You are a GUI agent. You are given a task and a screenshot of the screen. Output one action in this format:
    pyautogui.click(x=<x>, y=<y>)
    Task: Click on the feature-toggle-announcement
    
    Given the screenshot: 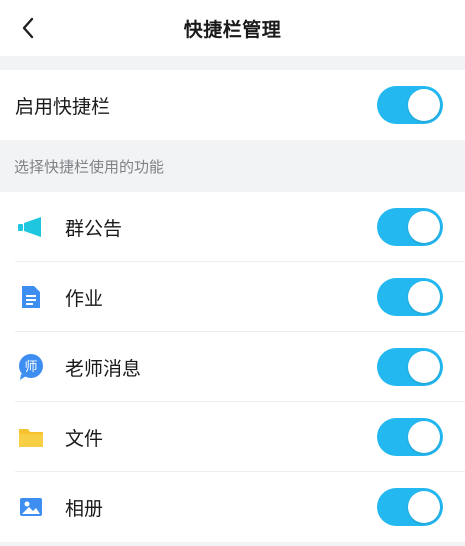 What is the action you would take?
    pyautogui.click(x=410, y=227)
    